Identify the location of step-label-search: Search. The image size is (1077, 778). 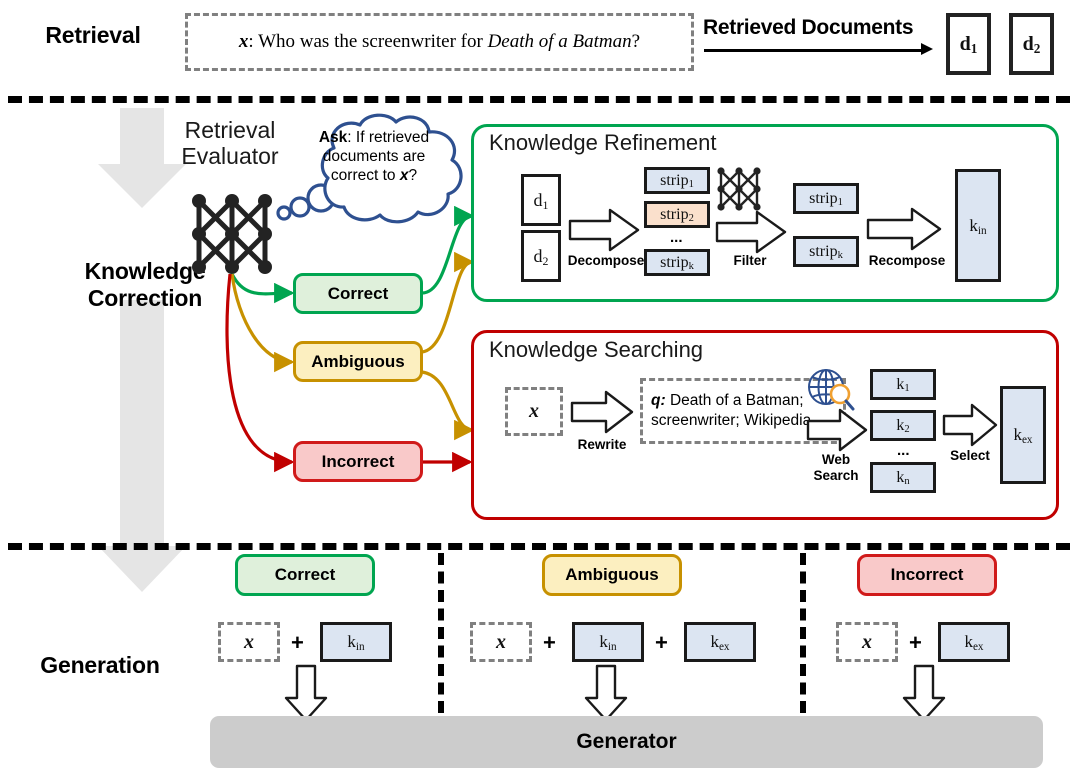
(836, 475).